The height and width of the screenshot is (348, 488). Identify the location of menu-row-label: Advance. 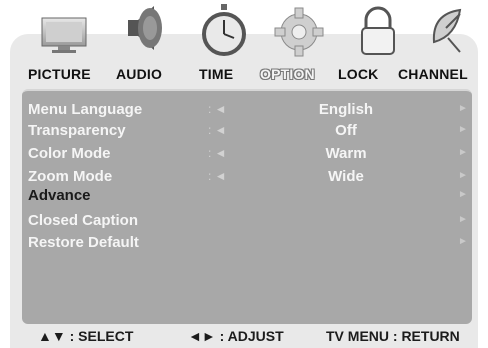
(59, 195).